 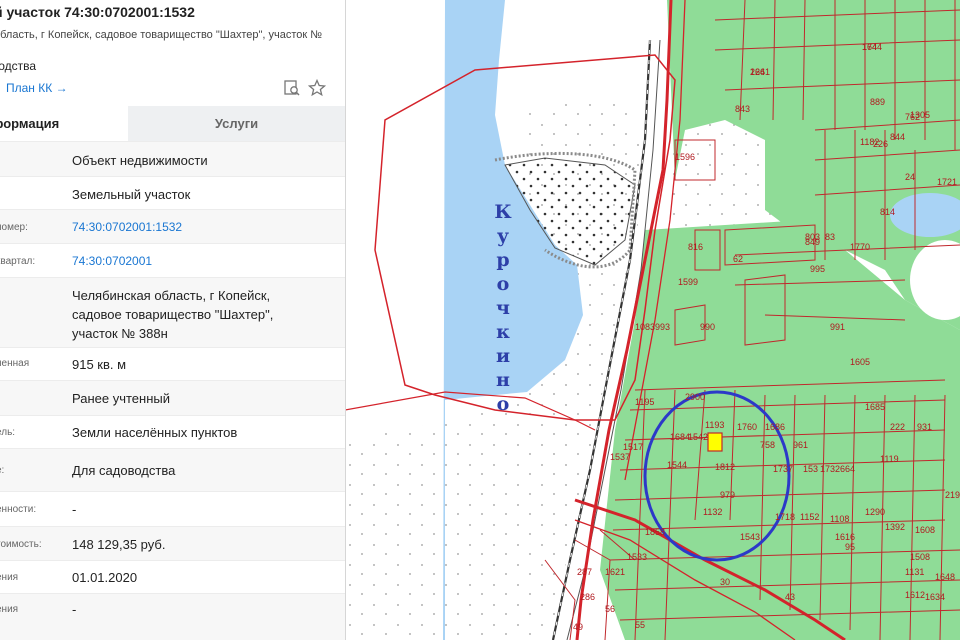 I want to click on parcel-number: 1544, so click(x=677, y=465).